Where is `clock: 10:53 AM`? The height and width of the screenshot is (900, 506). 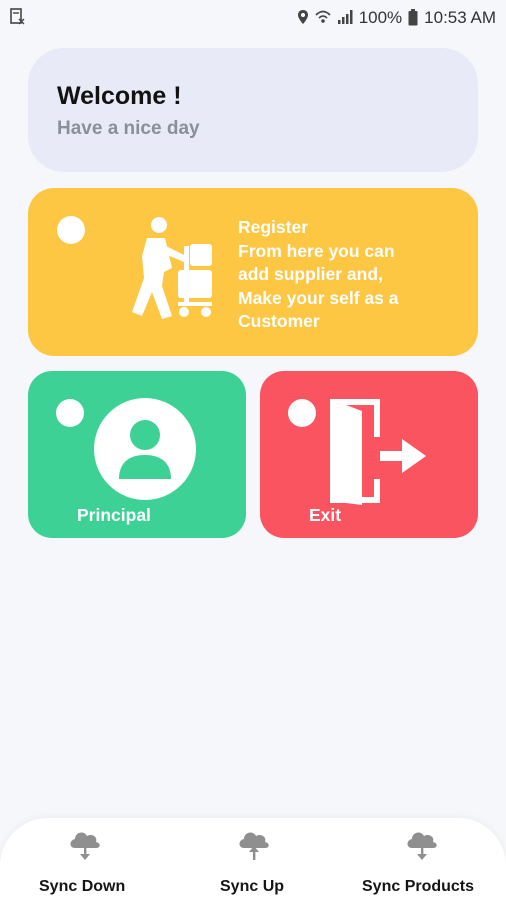 clock: 10:53 AM is located at coordinates (460, 17).